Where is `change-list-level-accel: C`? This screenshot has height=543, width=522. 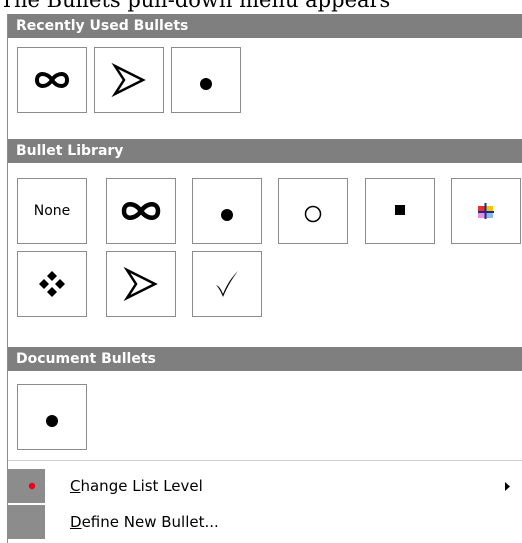 change-list-level-accel: C is located at coordinates (75, 486).